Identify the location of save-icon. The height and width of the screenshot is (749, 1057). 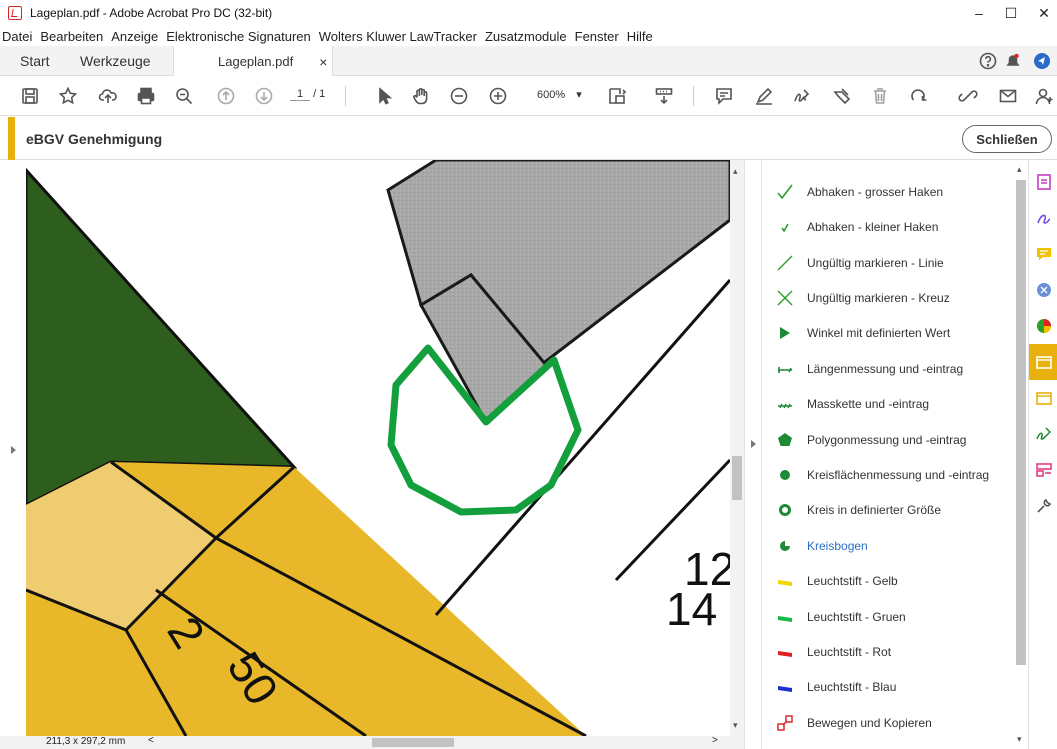
(30, 96).